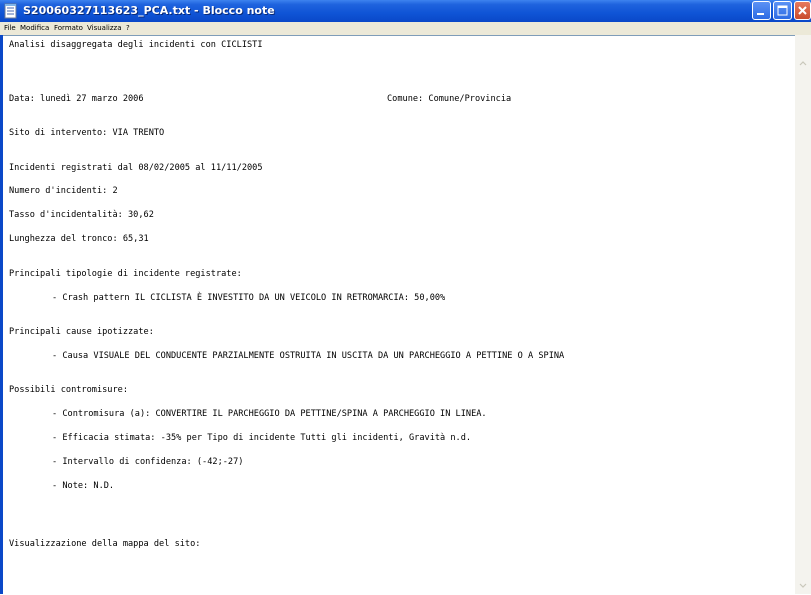 The width and height of the screenshot is (811, 595). What do you see at coordinates (76, 99) in the screenshot?
I see `doc-line-date: Data: lunedì 27 marzo 2006` at bounding box center [76, 99].